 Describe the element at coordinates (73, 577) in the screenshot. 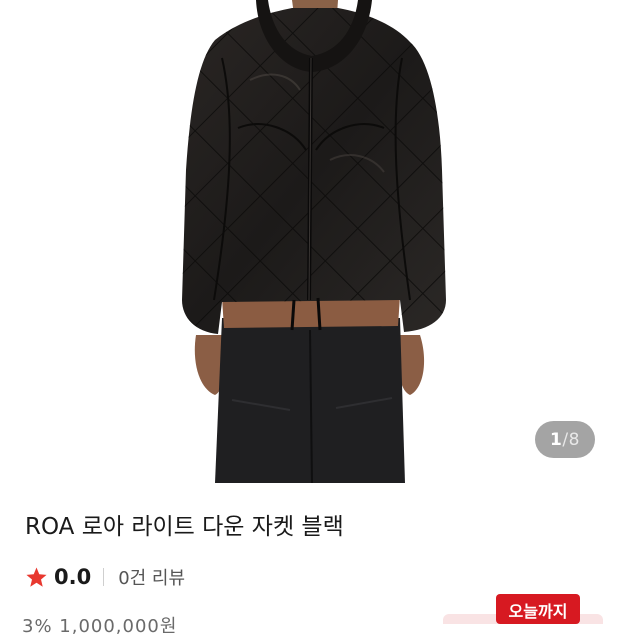

I see `rating-value: 0.0` at that location.